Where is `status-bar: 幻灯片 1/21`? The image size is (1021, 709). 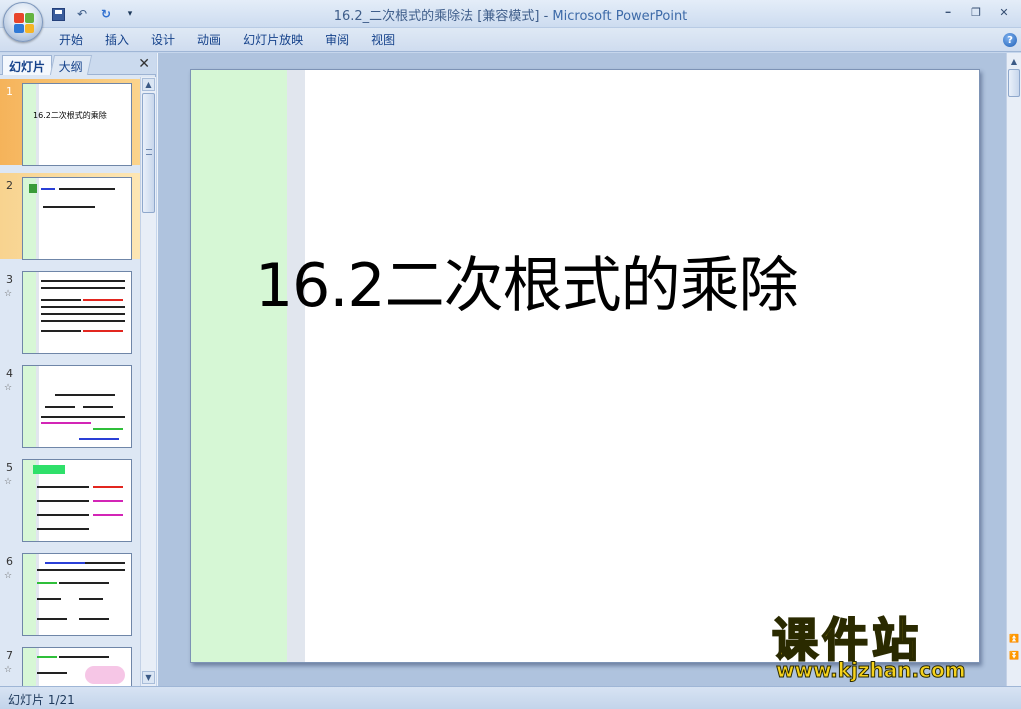 status-bar: 幻灯片 1/21 is located at coordinates (510, 697).